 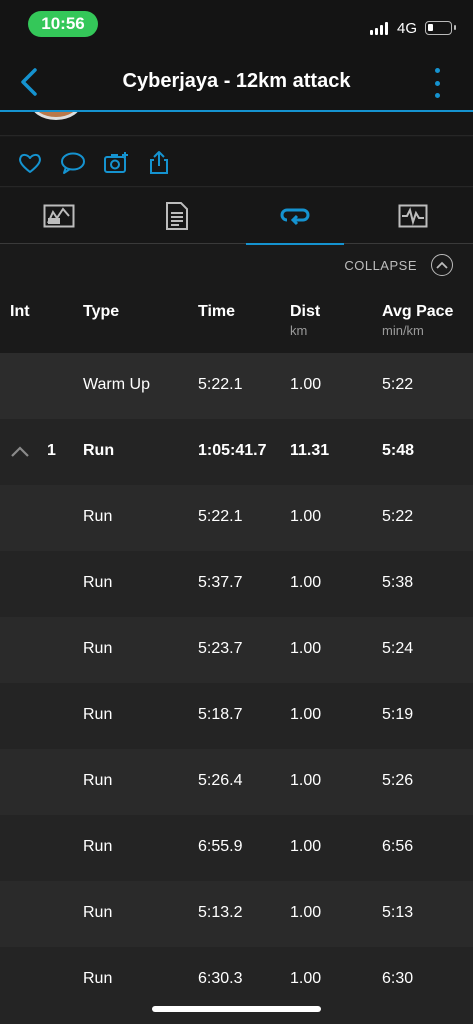 I want to click on status-bar: 10:56 4G, so click(x=236, y=26).